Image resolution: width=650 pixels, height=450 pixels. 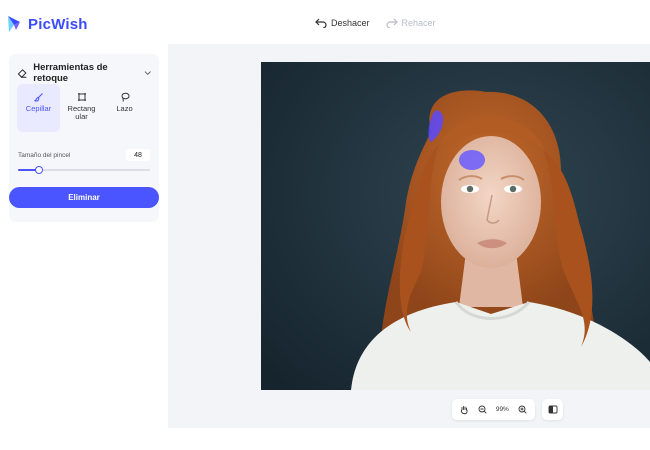 I want to click on undo-label: Deshacer, so click(x=350, y=23).